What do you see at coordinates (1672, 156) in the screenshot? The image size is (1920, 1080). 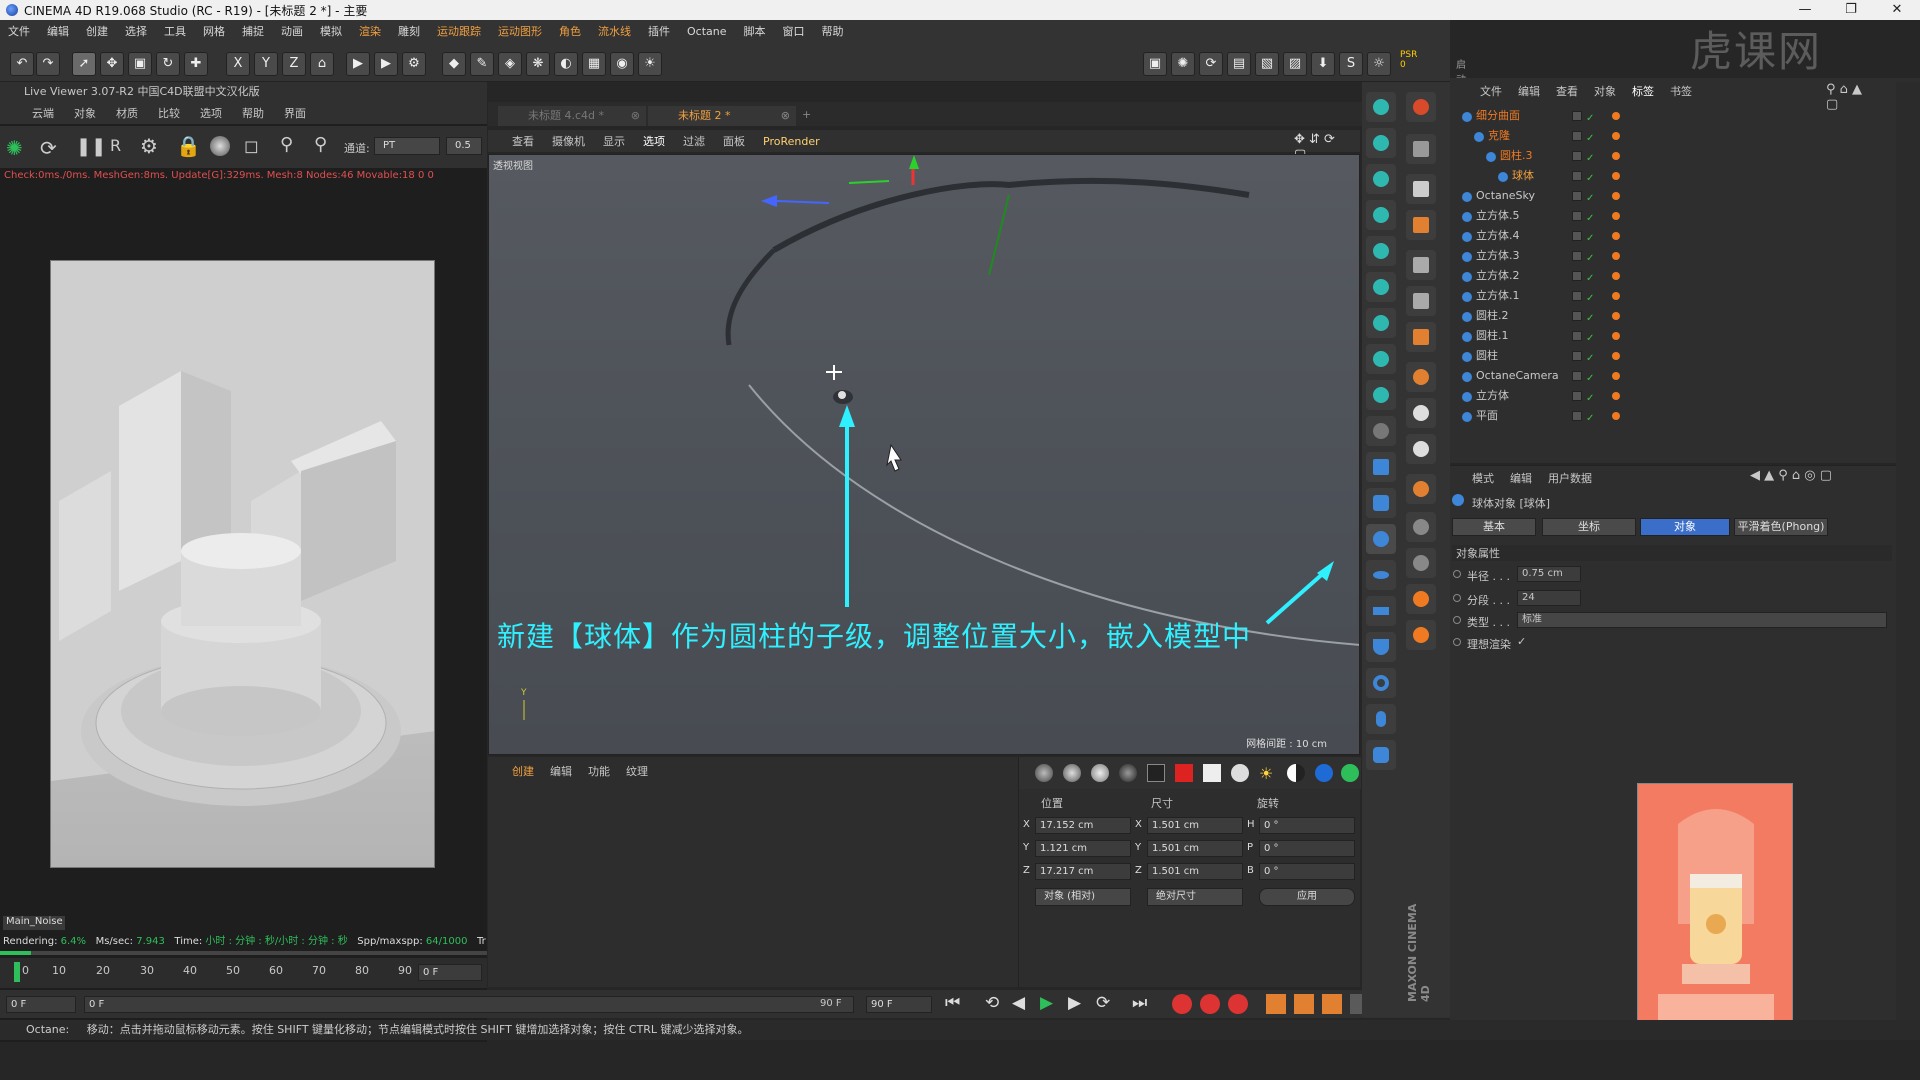 I see `object-row: 圆柱.3 ✓` at bounding box center [1672, 156].